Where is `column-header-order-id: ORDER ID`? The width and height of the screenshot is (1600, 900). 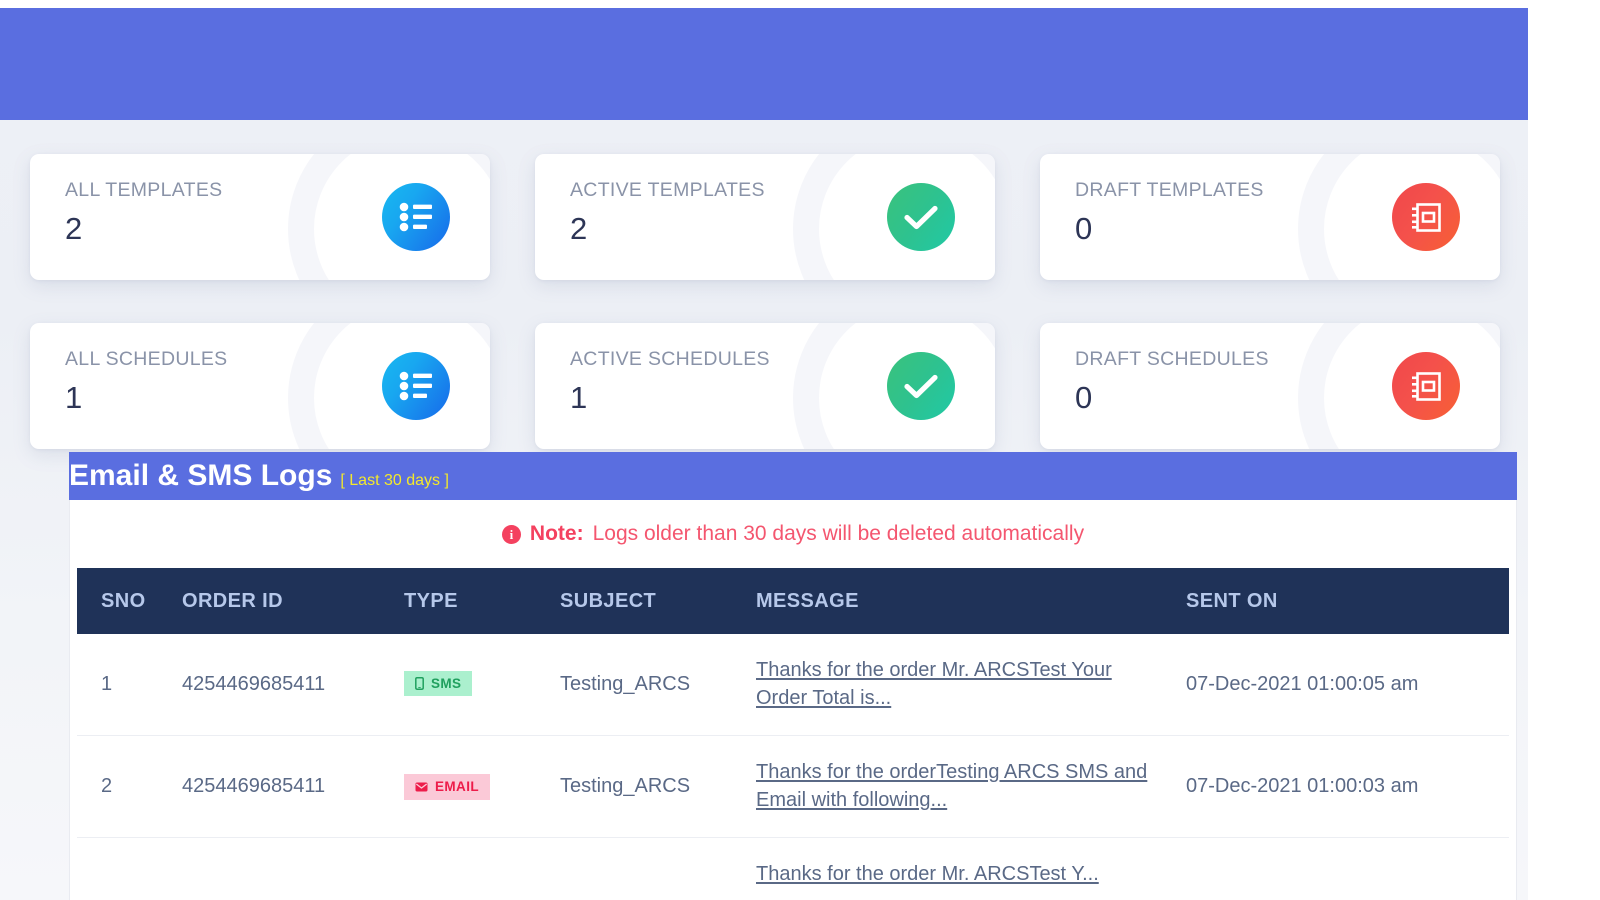
column-header-order-id: ORDER ID is located at coordinates (293, 601).